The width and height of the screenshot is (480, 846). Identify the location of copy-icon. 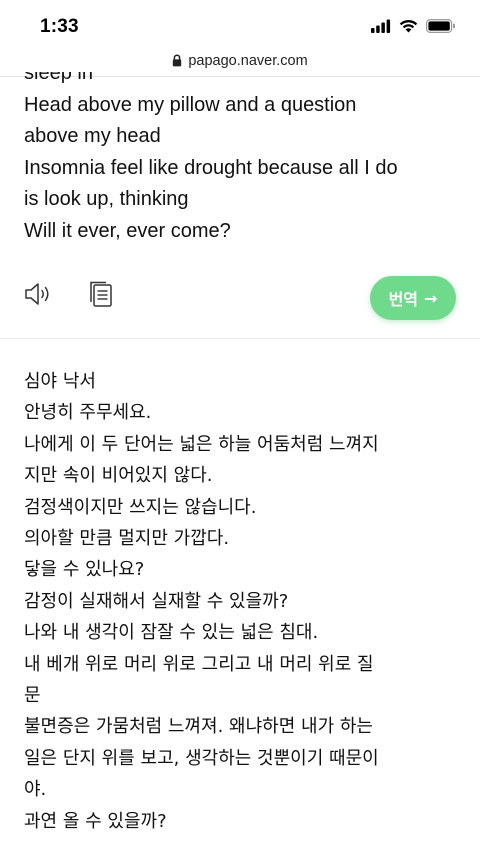
(101, 296).